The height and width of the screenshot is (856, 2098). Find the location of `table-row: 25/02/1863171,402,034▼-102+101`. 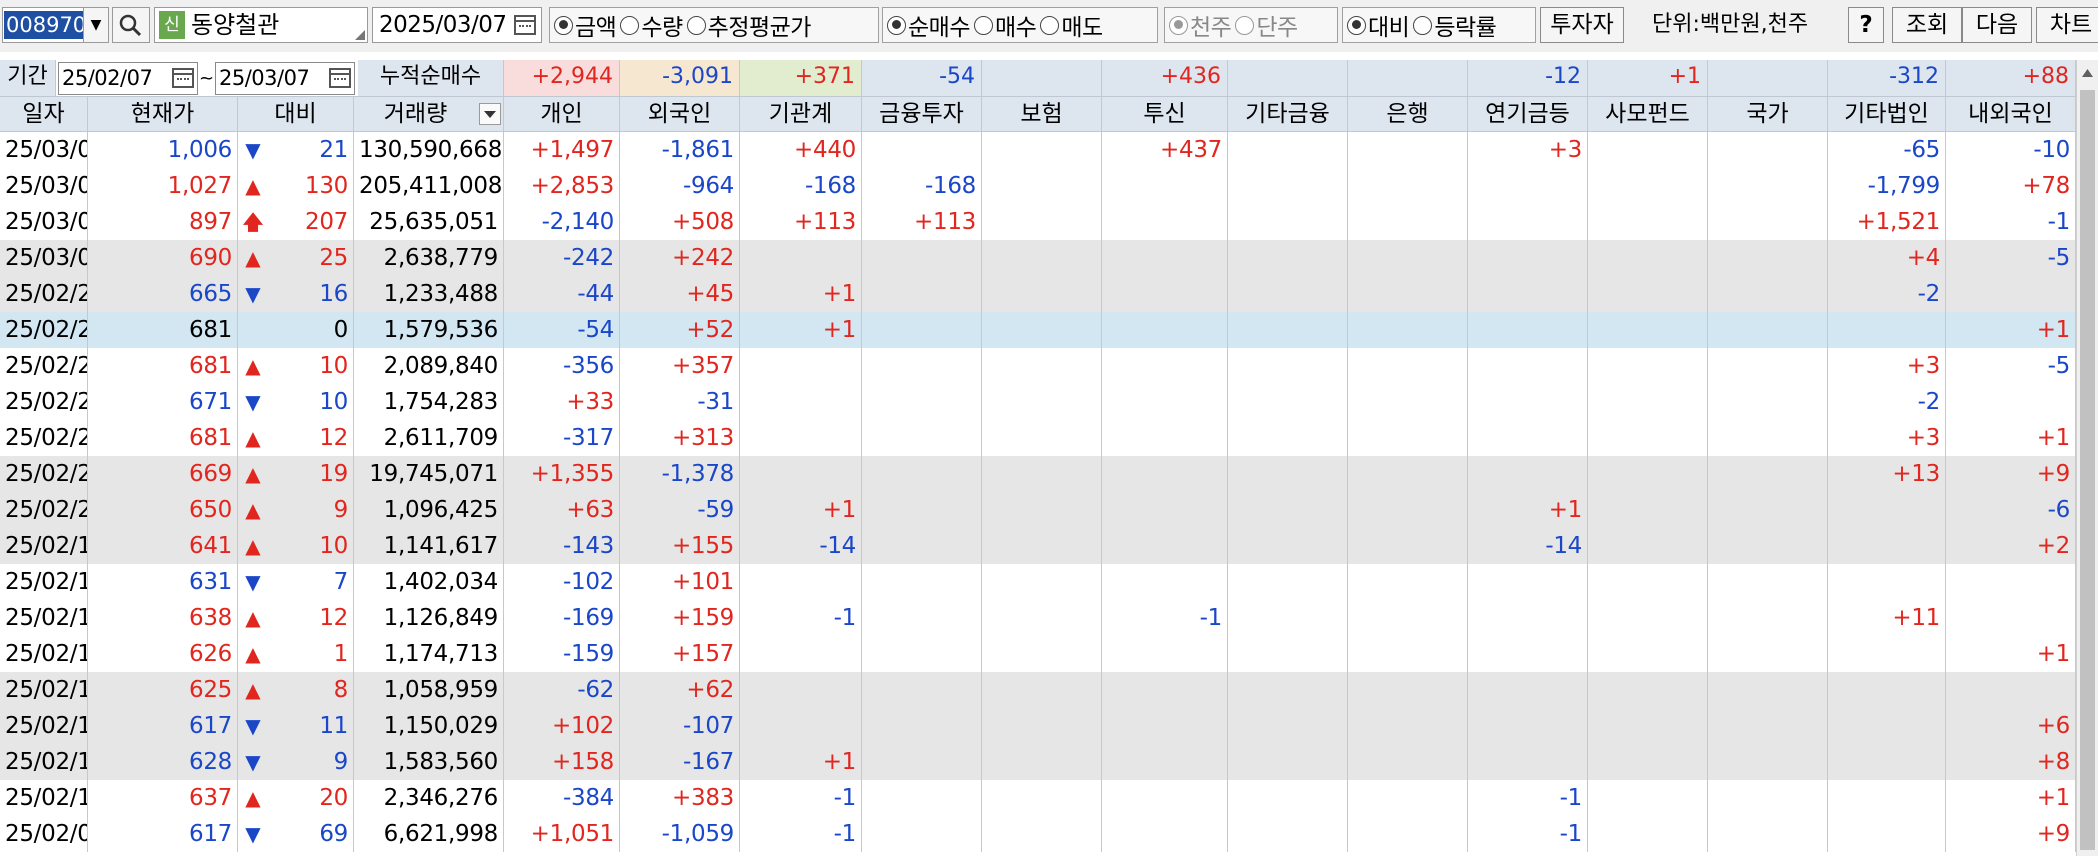

table-row: 25/02/1863171,402,034▼-102+101 is located at coordinates (1038, 582).